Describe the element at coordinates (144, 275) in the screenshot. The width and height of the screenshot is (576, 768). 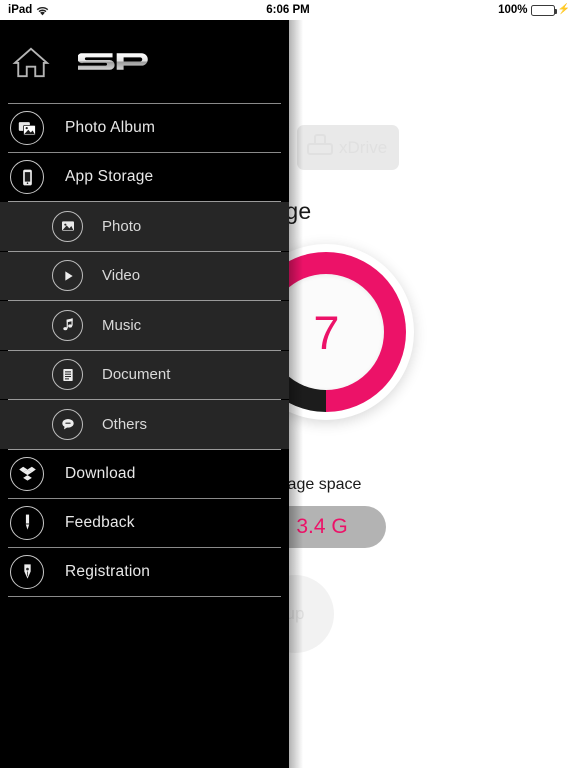
I see `submenu-item-video: Video` at that location.